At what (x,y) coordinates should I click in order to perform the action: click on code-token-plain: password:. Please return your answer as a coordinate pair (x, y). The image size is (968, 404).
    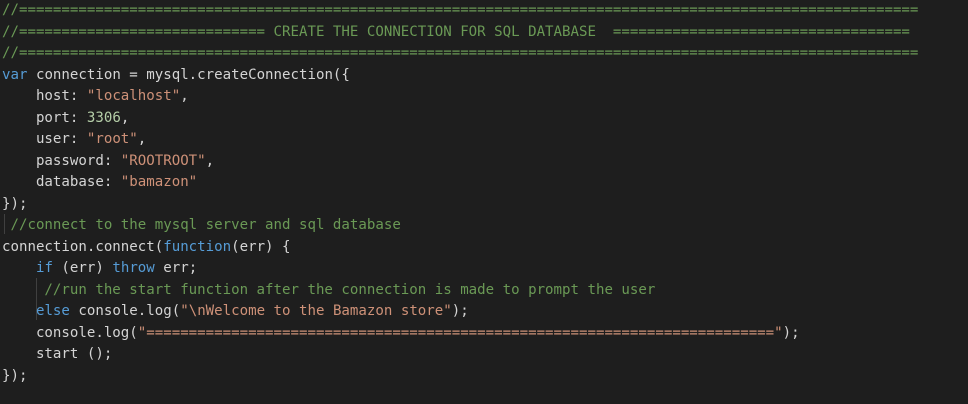
    Looking at the image, I should click on (61, 160).